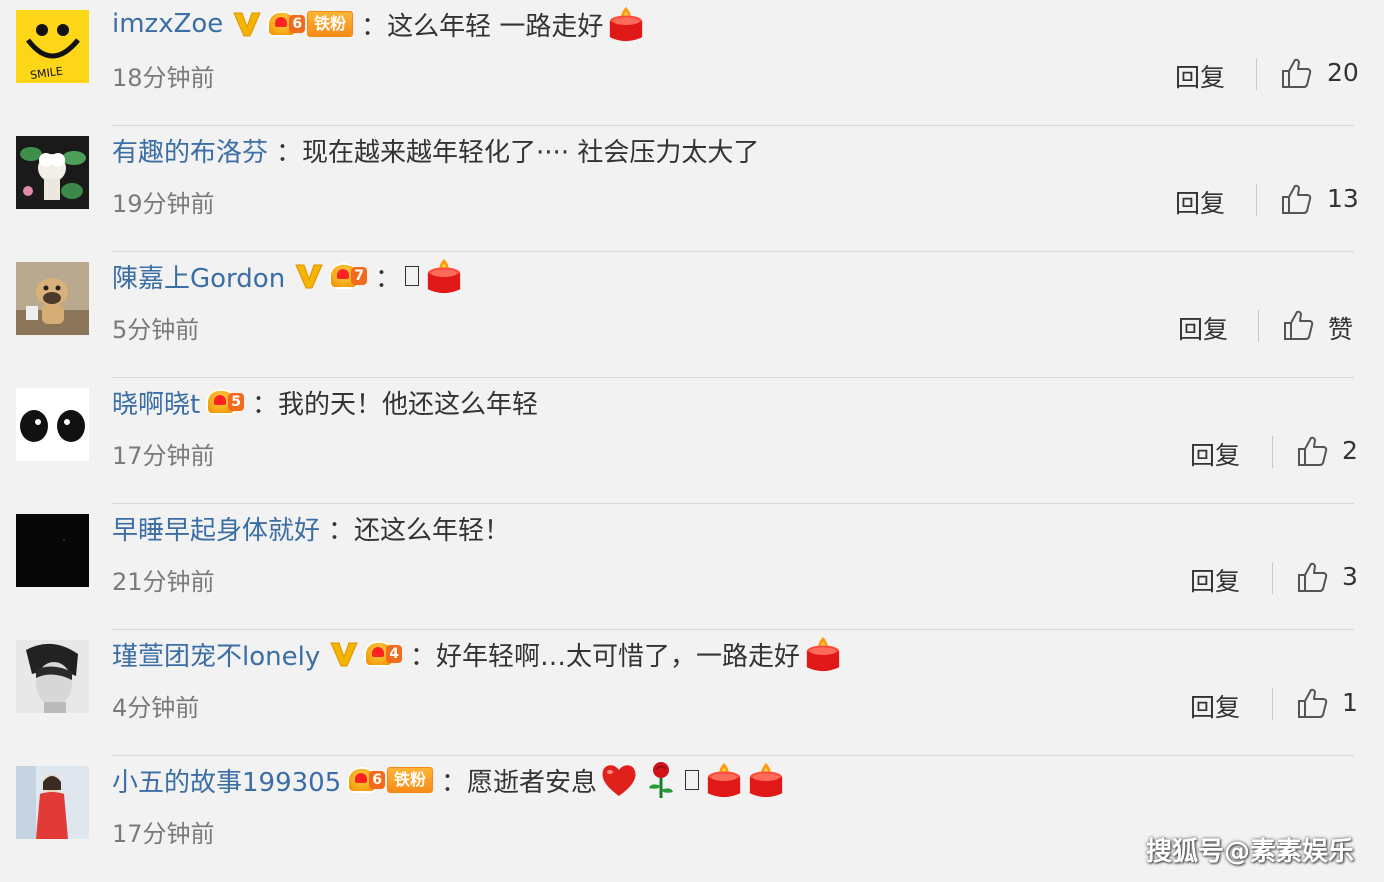  I want to click on comment-time: 21分钟前, so click(163, 582).